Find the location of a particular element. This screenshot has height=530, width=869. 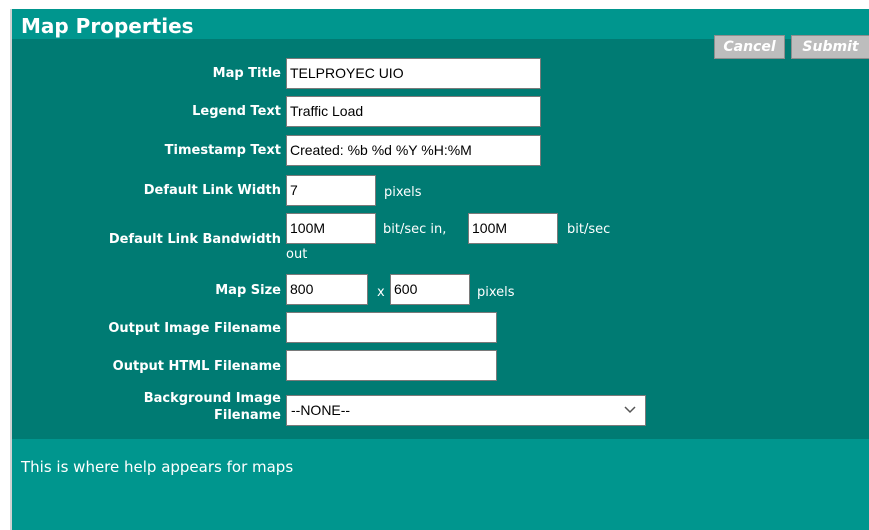

background-image-filename-label-line1: Background Image is located at coordinates (212, 398).